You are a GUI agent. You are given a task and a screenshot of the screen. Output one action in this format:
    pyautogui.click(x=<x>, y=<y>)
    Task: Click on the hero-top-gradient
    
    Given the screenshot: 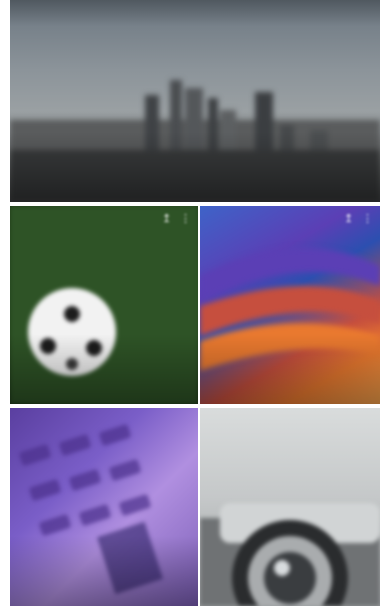 What is the action you would take?
    pyautogui.click(x=195, y=13)
    